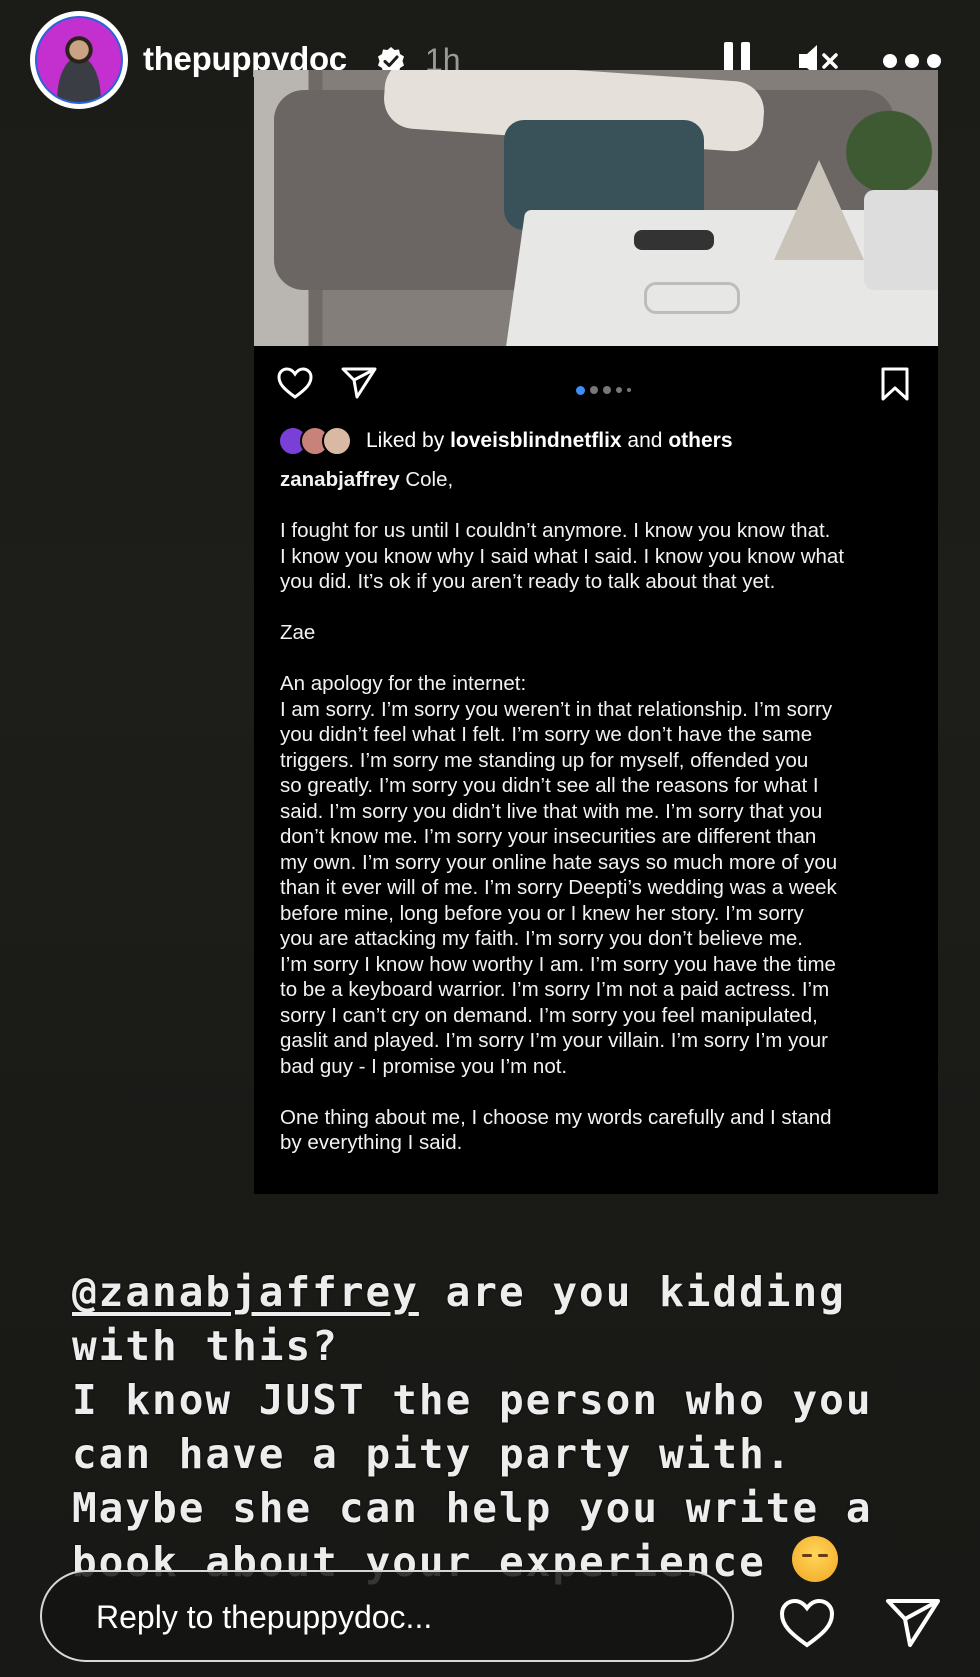 This screenshot has height=1677, width=980. What do you see at coordinates (815, 1559) in the screenshot?
I see `unamused-emoji-icon` at bounding box center [815, 1559].